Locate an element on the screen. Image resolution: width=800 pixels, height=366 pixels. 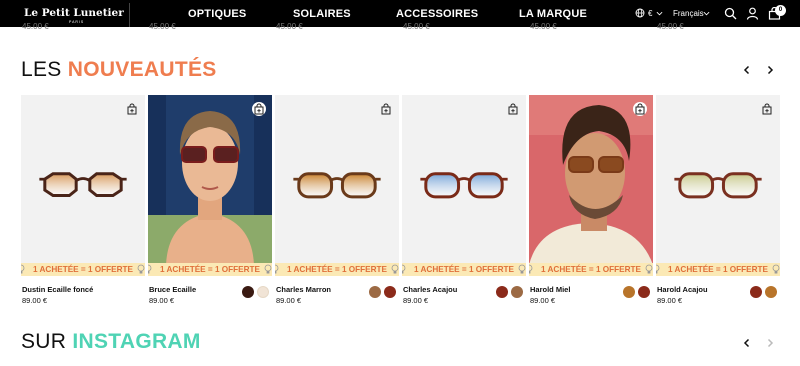
globe-icon is located at coordinates (640, 13).